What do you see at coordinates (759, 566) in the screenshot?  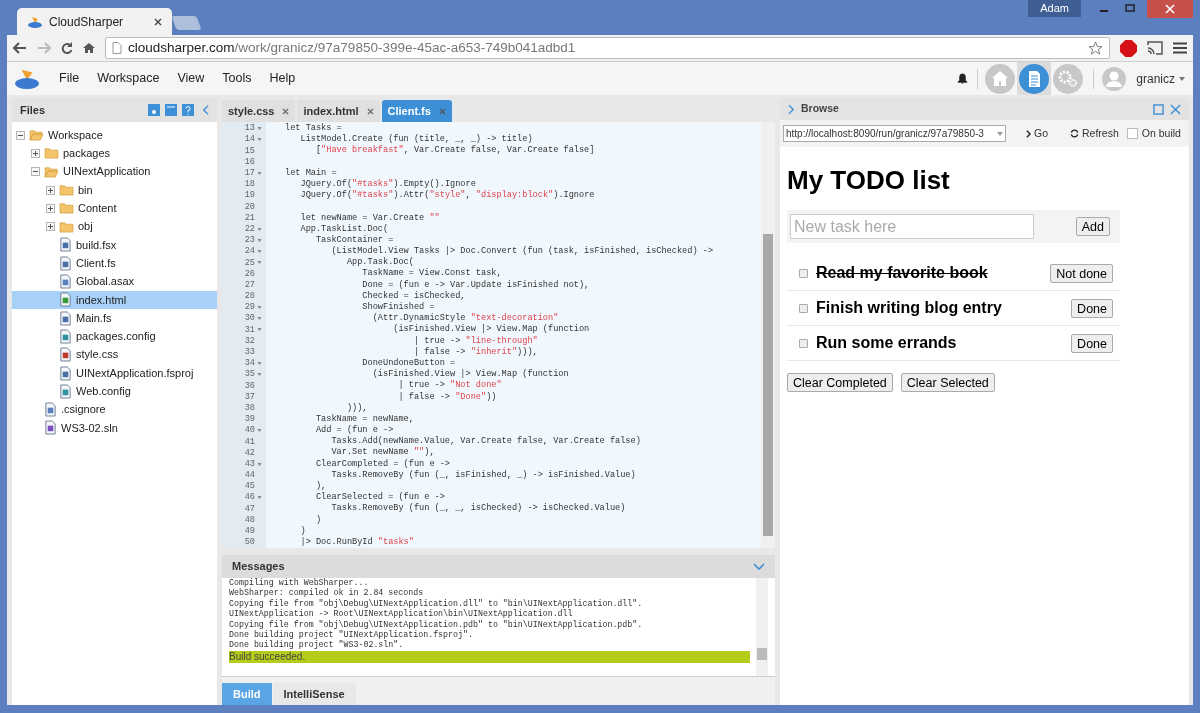 I see `chevron-down-icon` at bounding box center [759, 566].